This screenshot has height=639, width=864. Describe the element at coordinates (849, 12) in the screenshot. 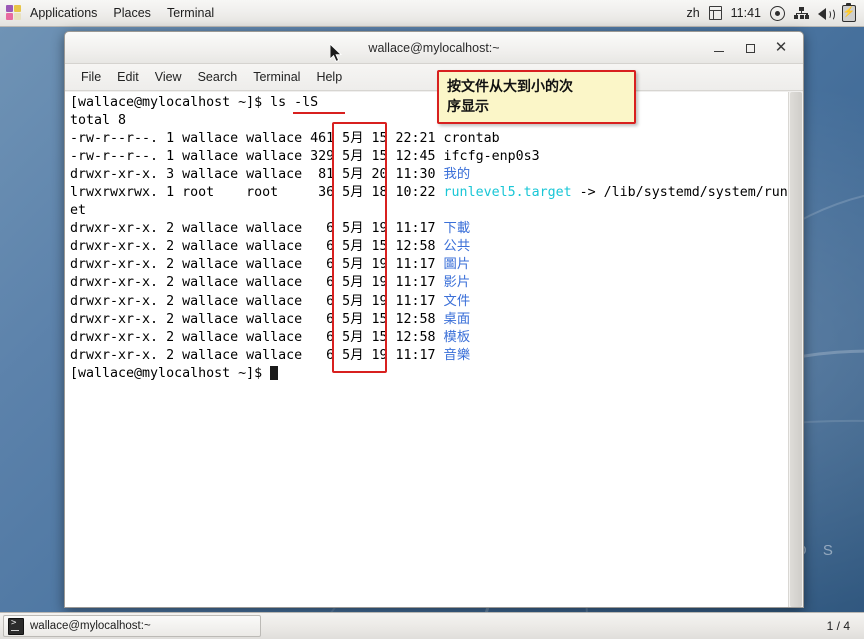

I see `battery-icon: ⚡` at that location.